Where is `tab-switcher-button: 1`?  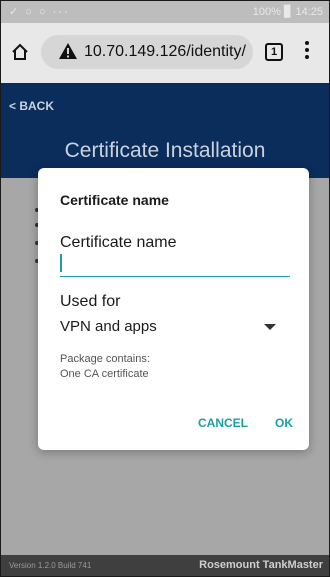
tab-switcher-button: 1 is located at coordinates (274, 52).